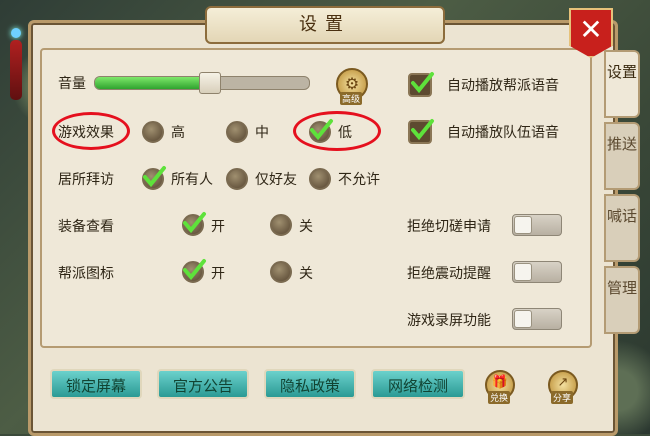 This screenshot has width=650, height=436. What do you see at coordinates (210, 83) in the screenshot?
I see `volume-slider-thumb` at bounding box center [210, 83].